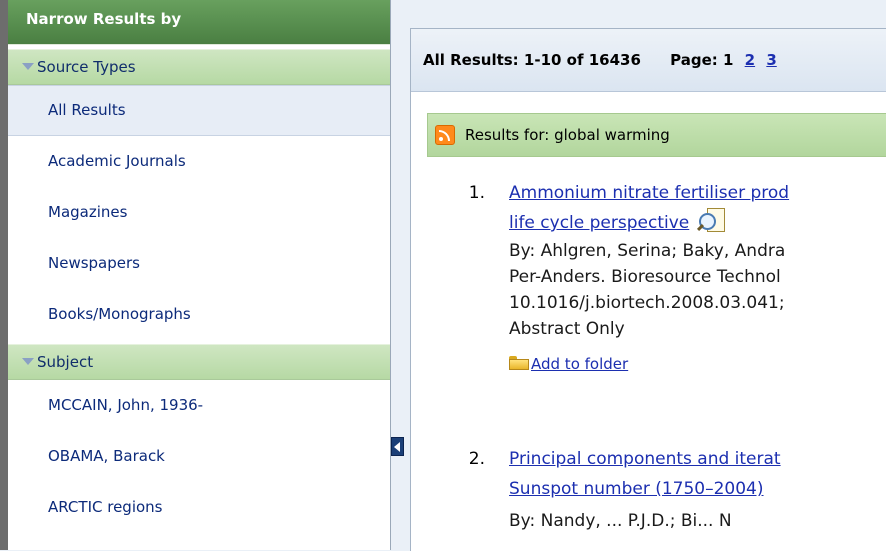 This screenshot has height=551, width=886. Describe the element at coordinates (199, 67) in the screenshot. I see `section-source-types-header: Source Types` at that location.